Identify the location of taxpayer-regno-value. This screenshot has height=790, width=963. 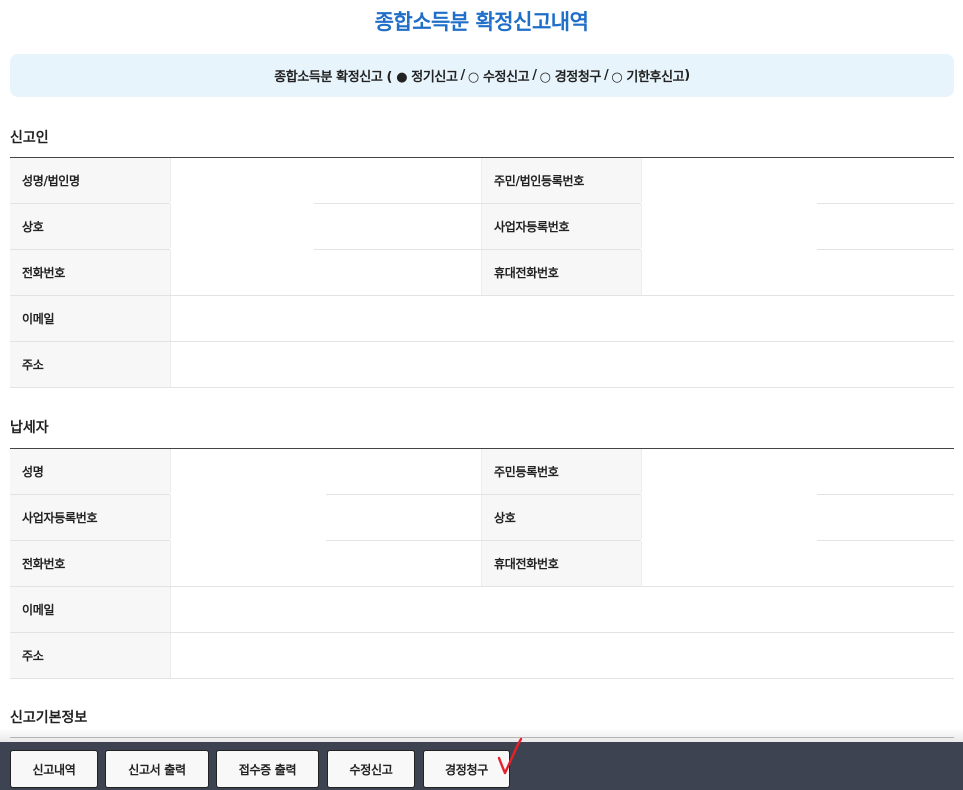
(797, 471).